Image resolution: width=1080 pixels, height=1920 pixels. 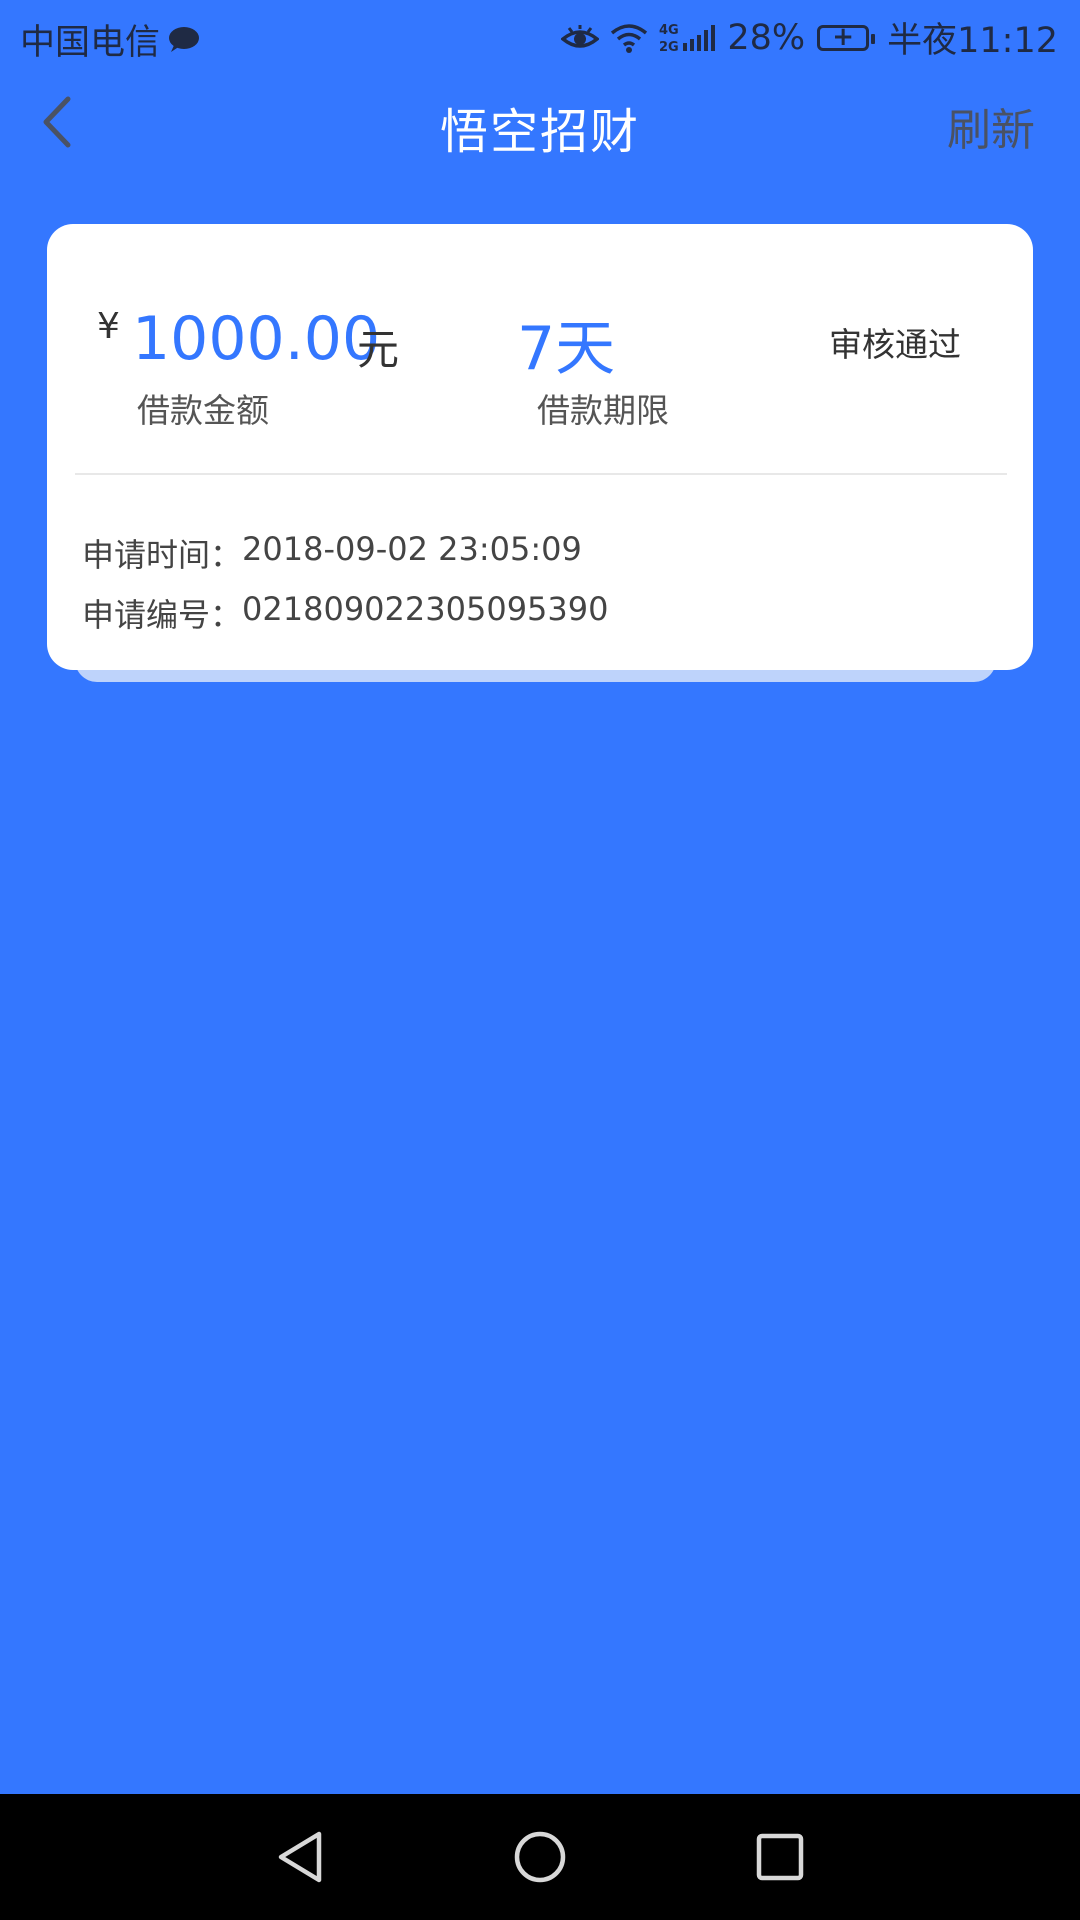 I want to click on home-circle-icon, so click(x=540, y=1857).